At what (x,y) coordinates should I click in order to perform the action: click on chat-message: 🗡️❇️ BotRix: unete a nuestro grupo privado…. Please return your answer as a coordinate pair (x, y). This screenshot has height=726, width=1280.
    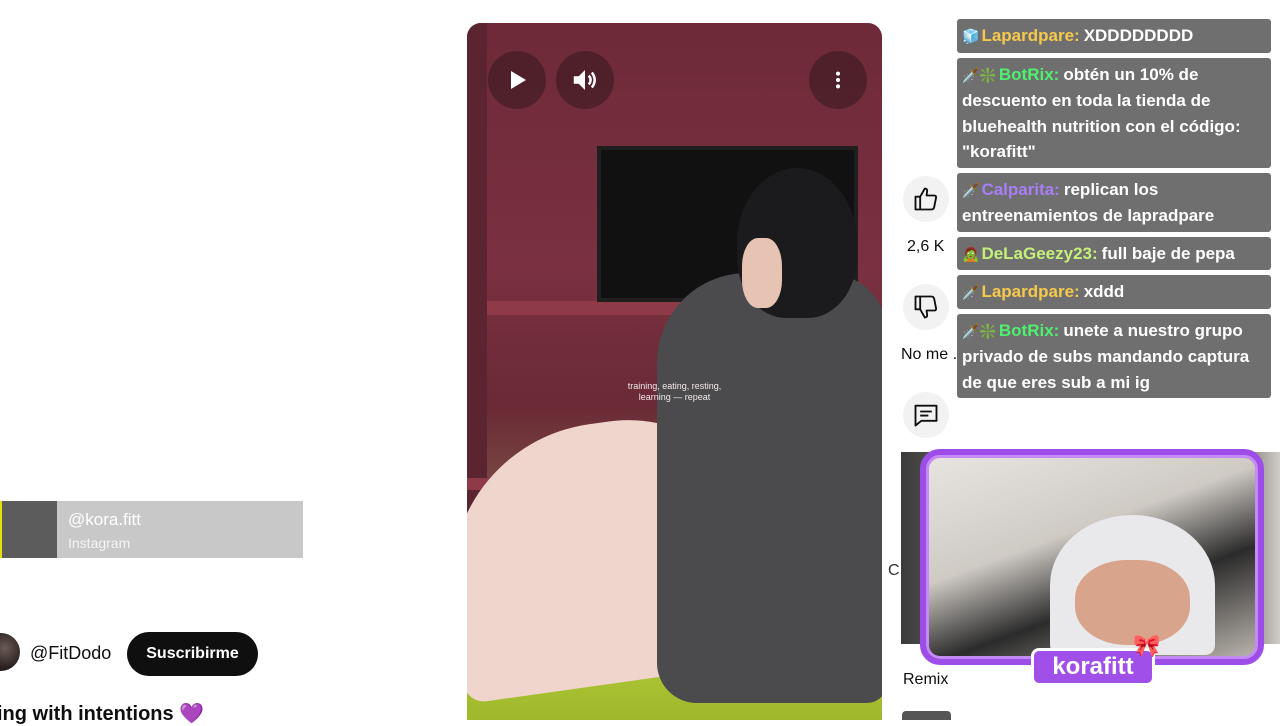
    Looking at the image, I should click on (1114, 355).